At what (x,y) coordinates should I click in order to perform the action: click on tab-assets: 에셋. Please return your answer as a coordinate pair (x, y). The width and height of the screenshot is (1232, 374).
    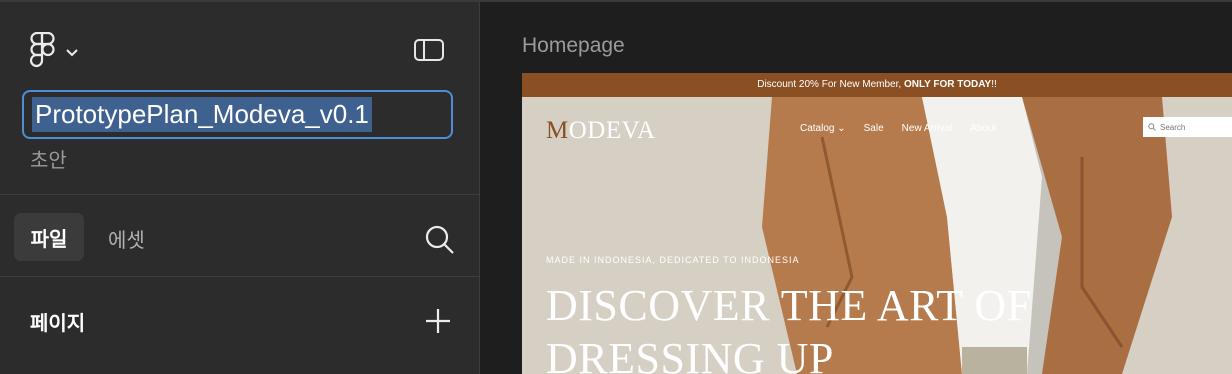
    Looking at the image, I should click on (126, 238).